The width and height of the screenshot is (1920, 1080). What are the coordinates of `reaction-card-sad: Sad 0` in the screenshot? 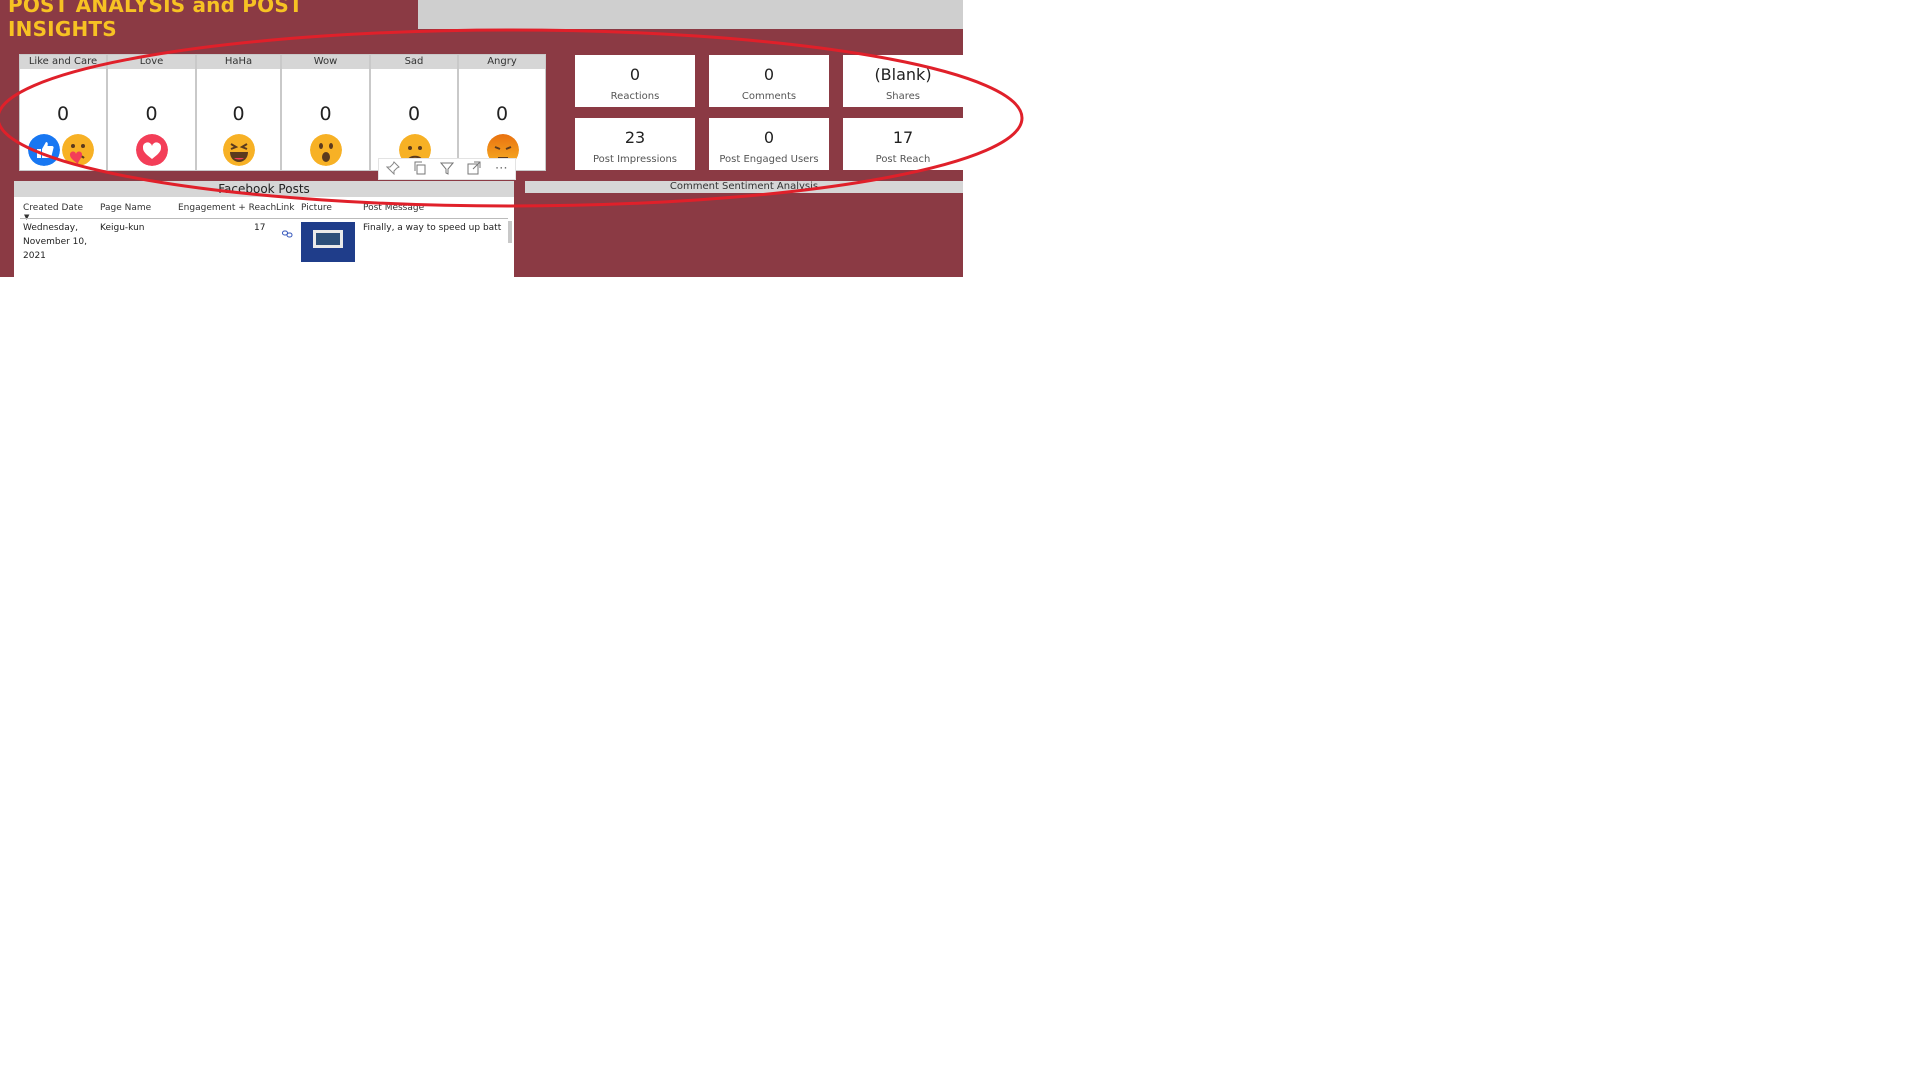 It's located at (414, 112).